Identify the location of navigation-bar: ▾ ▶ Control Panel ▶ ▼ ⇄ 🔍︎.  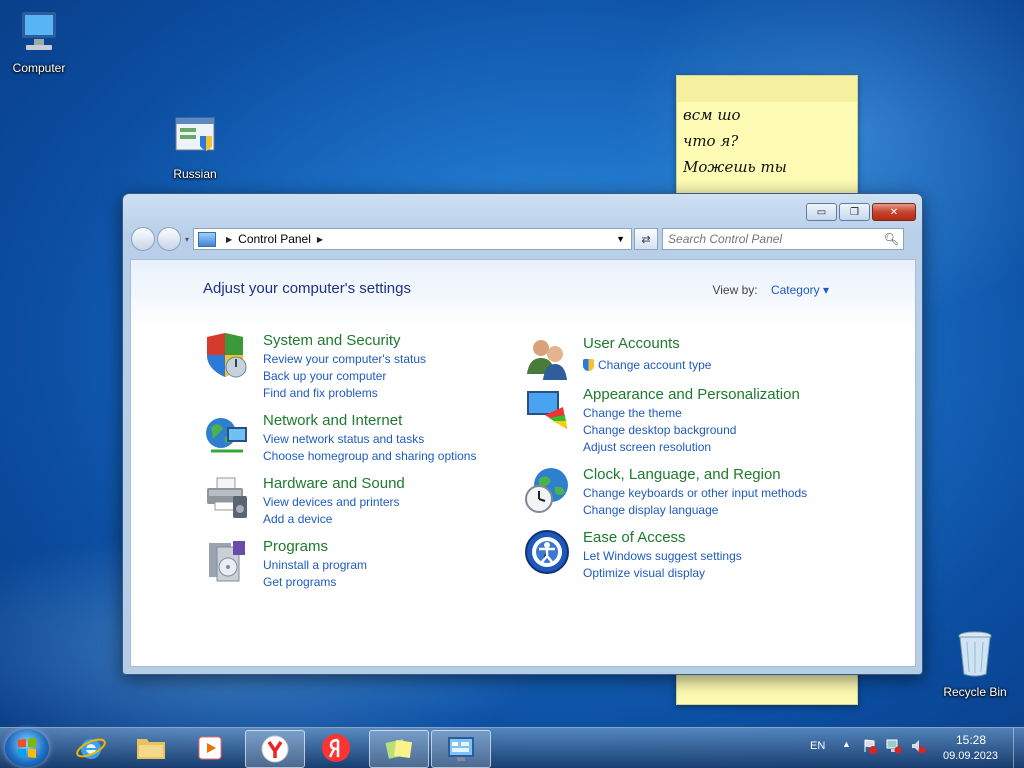
(523, 239).